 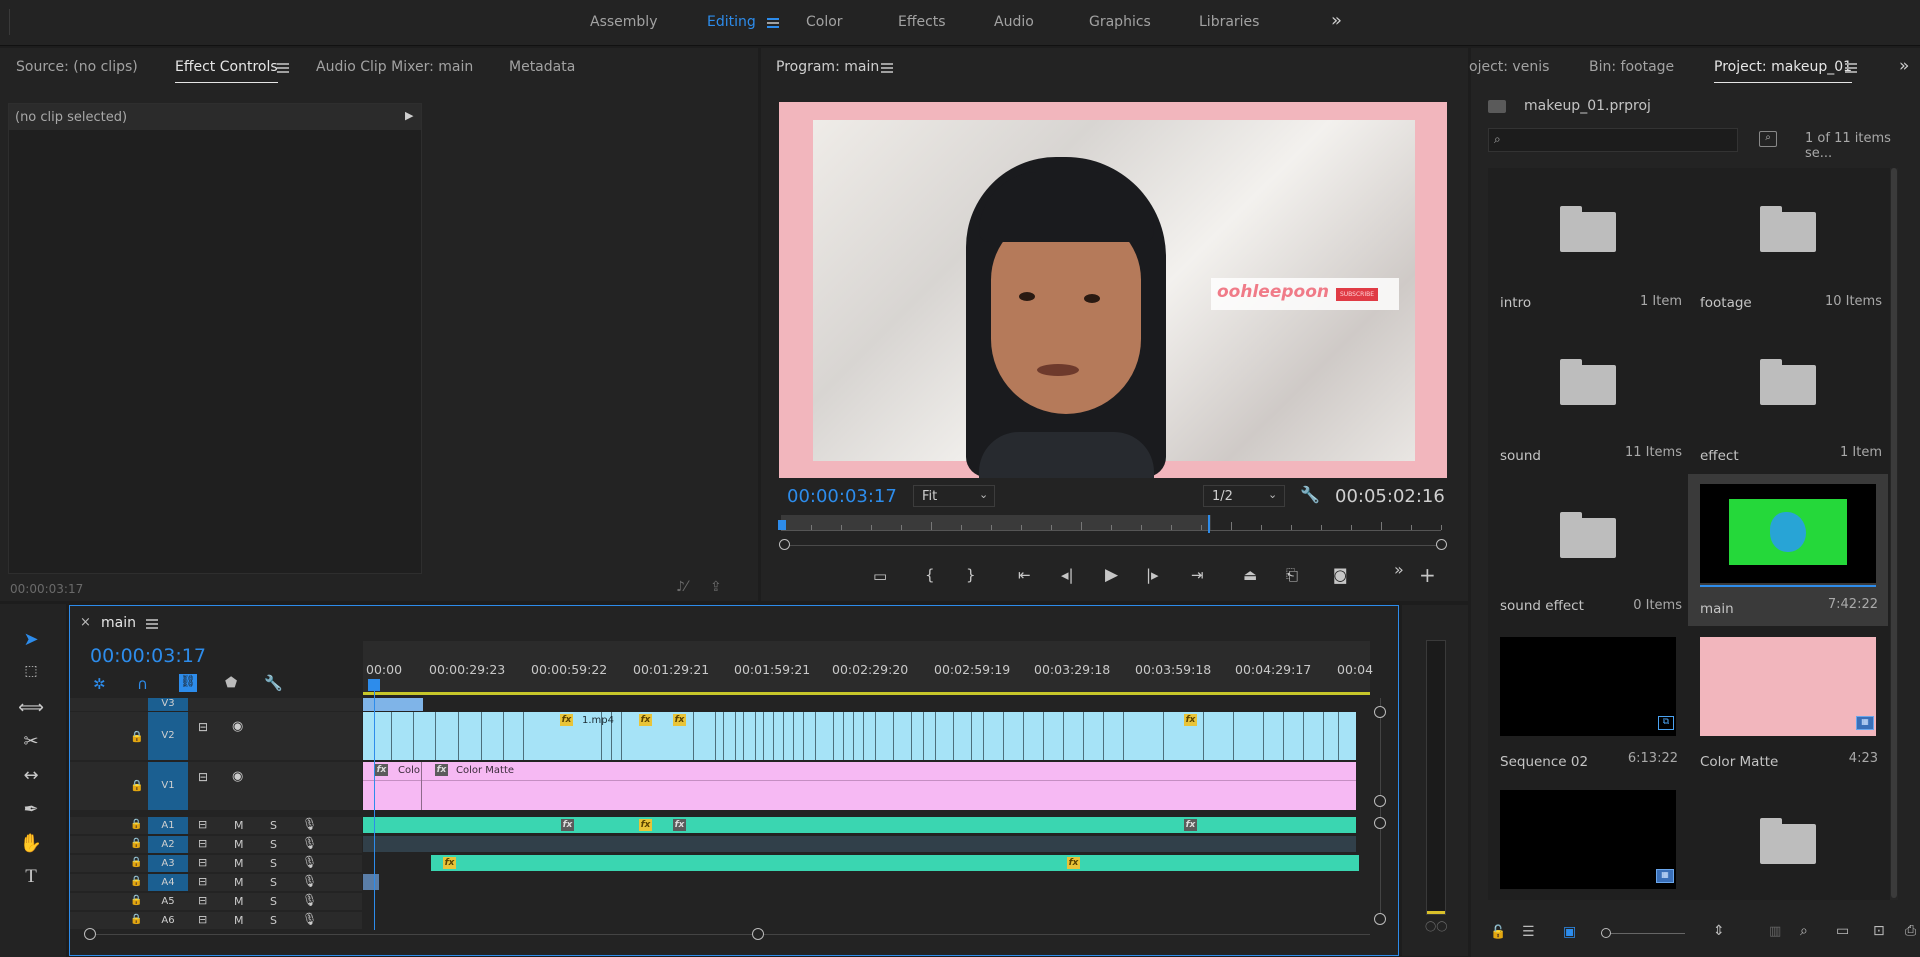 What do you see at coordinates (716, 587) in the screenshot?
I see `export-icon: ⇪` at bounding box center [716, 587].